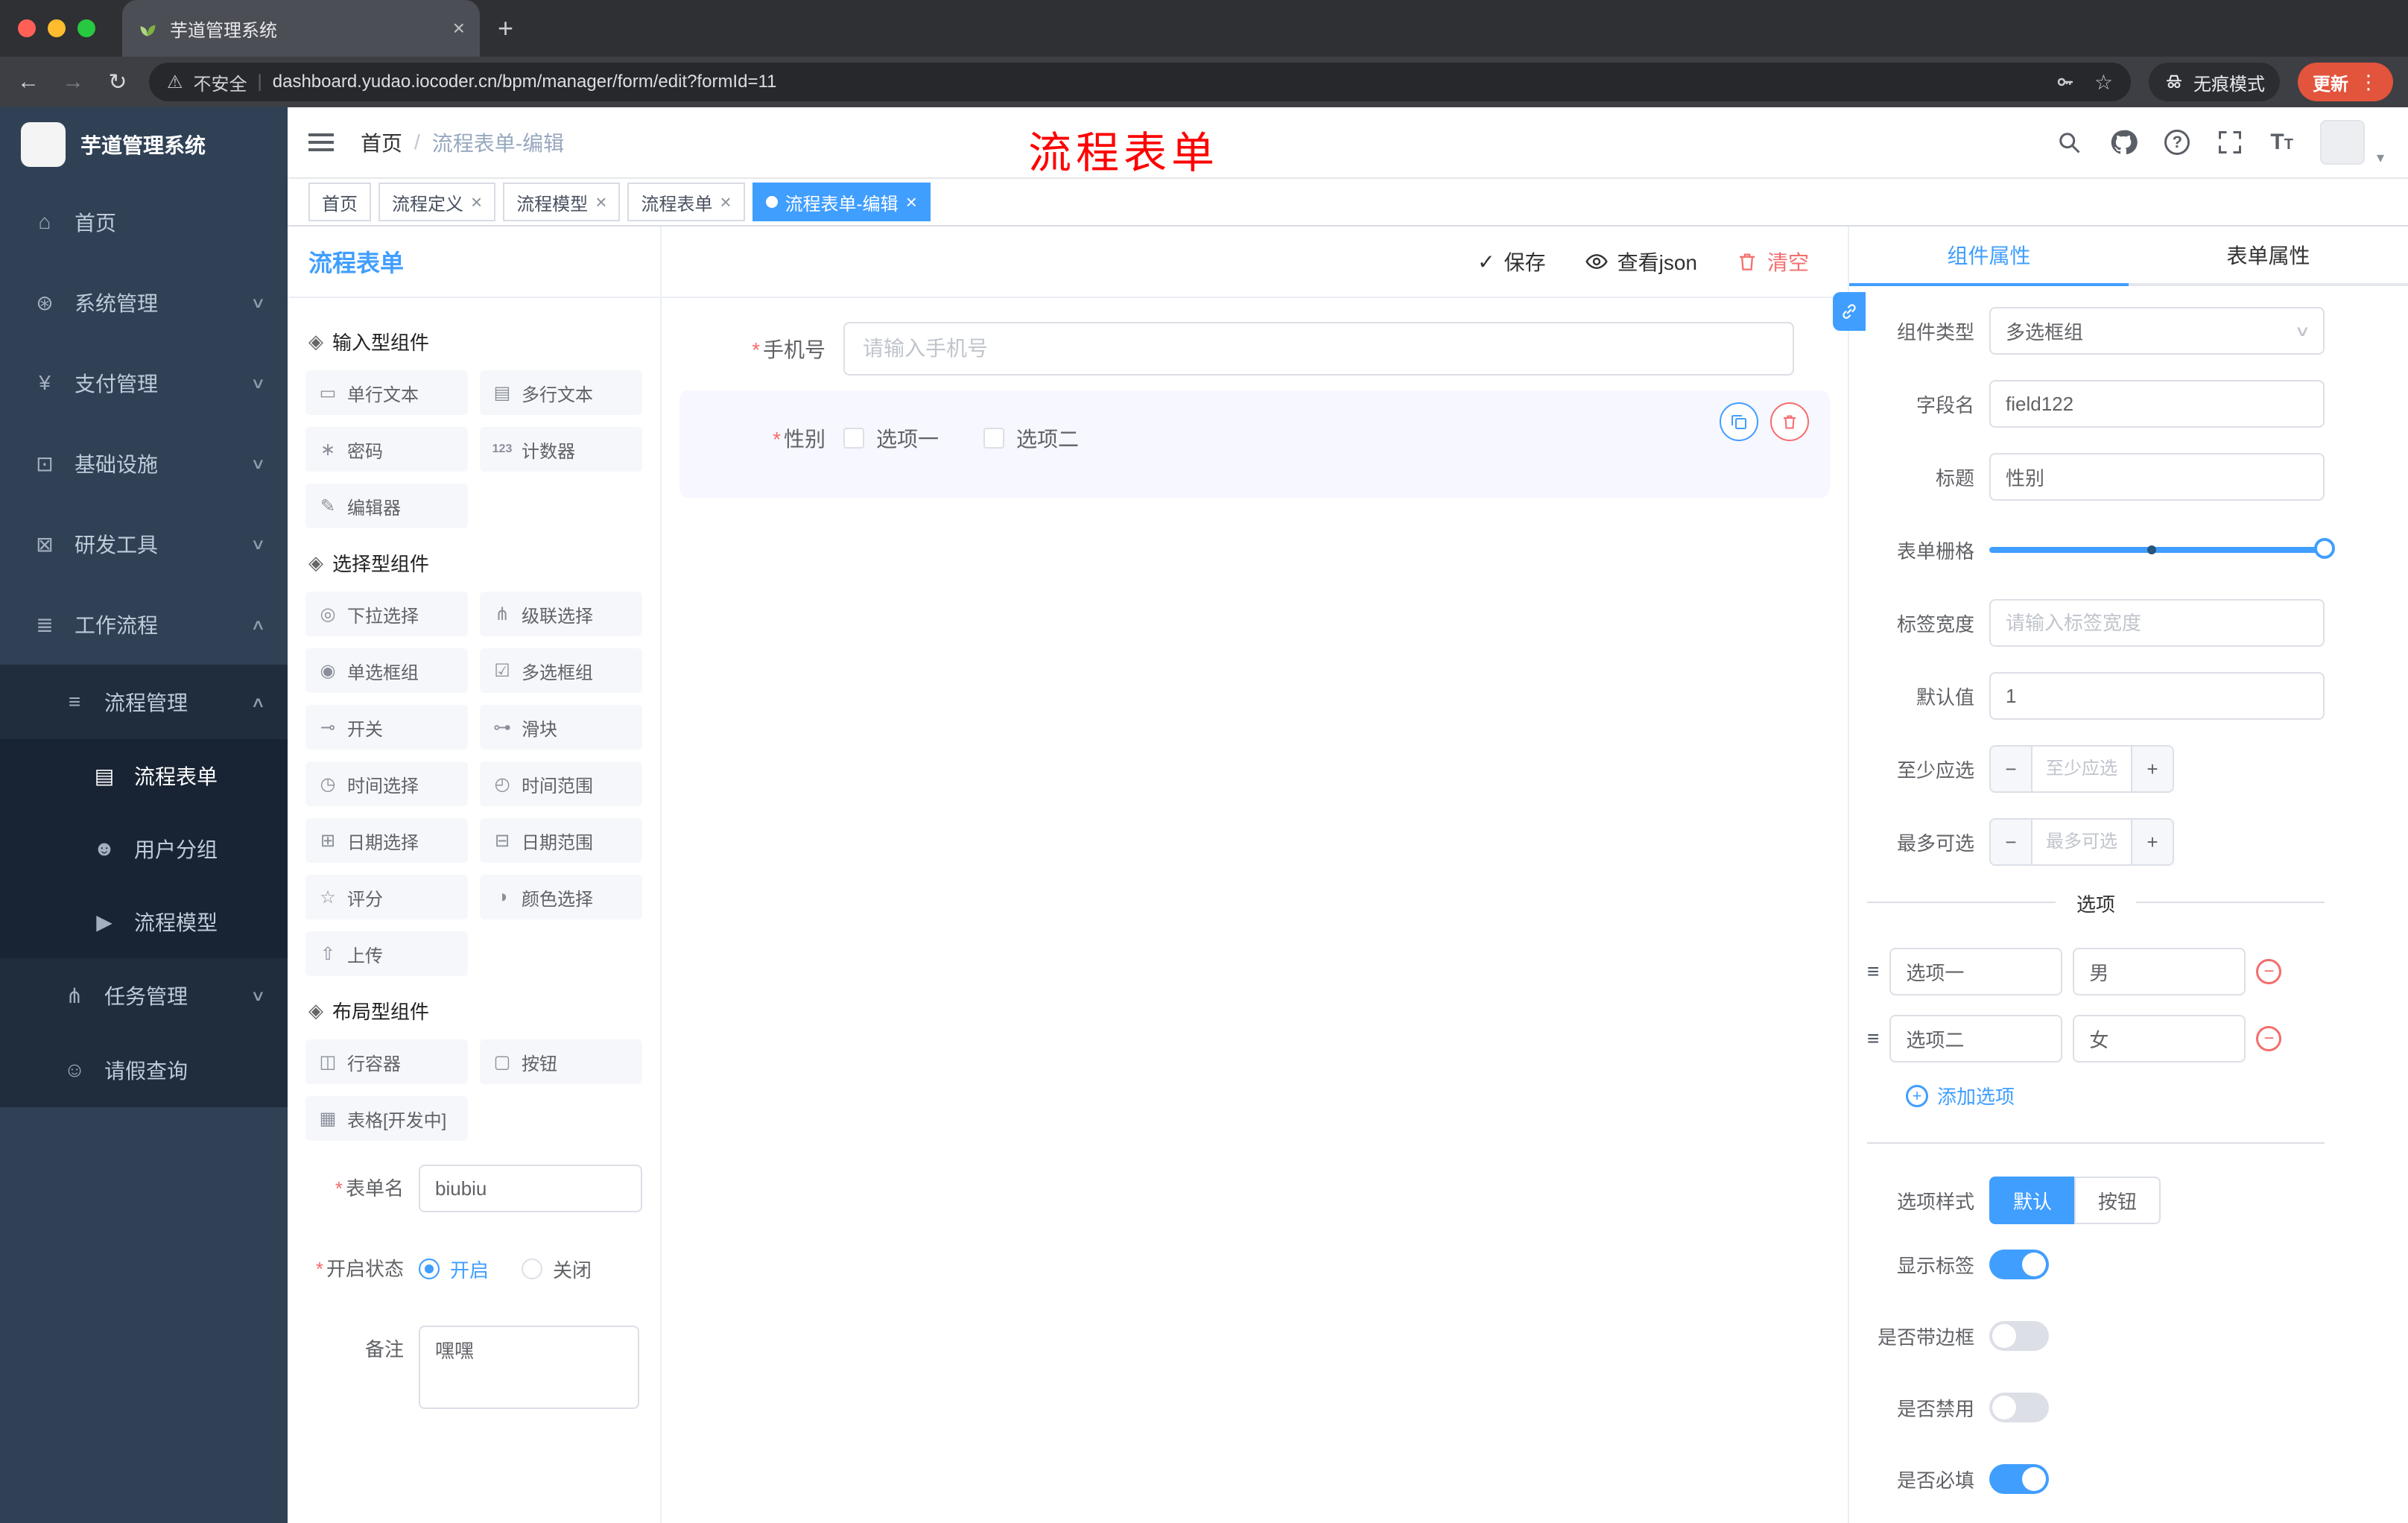  I want to click on option-2-label-input, so click(1976, 1039).